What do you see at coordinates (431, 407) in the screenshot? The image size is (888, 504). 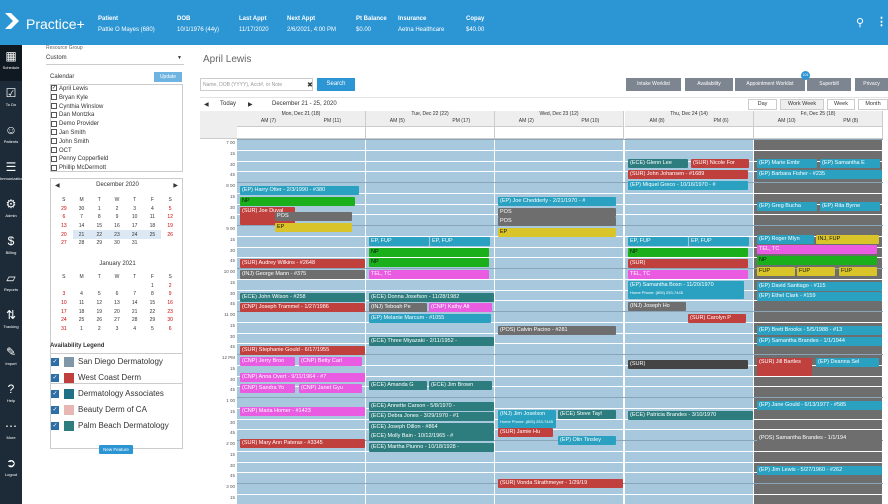 I see `appointment: (ECE) Annette Carson - 5/8/1970 -` at bounding box center [431, 407].